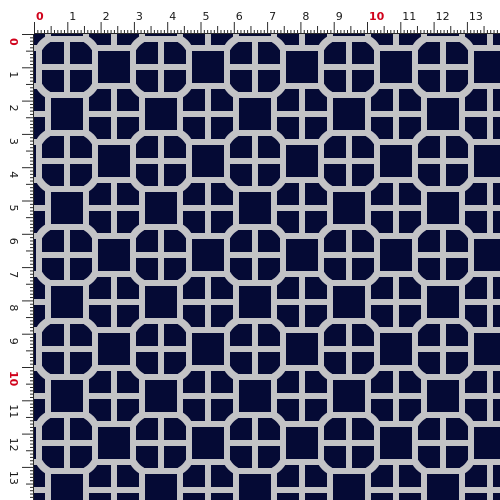  Describe the element at coordinates (20, 267) in the screenshot. I see `left-ruler: 012345678910111213` at that location.